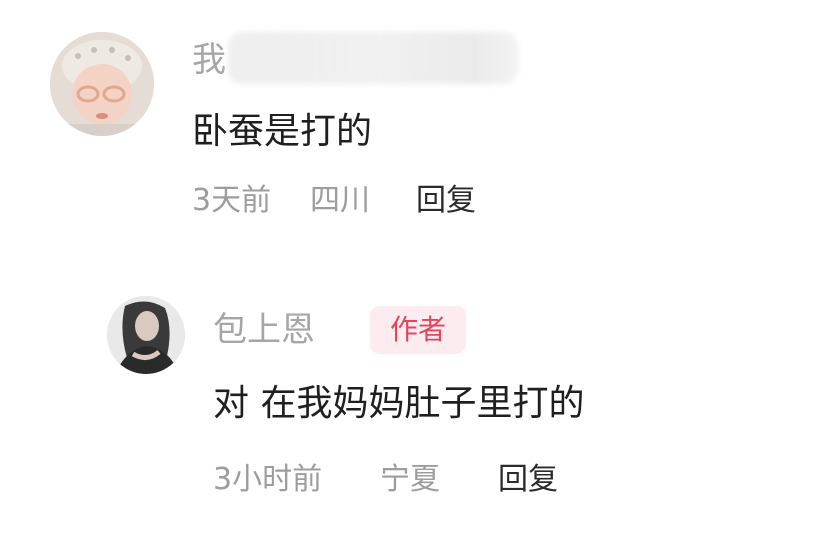  I want to click on author-avatar, so click(146, 335).